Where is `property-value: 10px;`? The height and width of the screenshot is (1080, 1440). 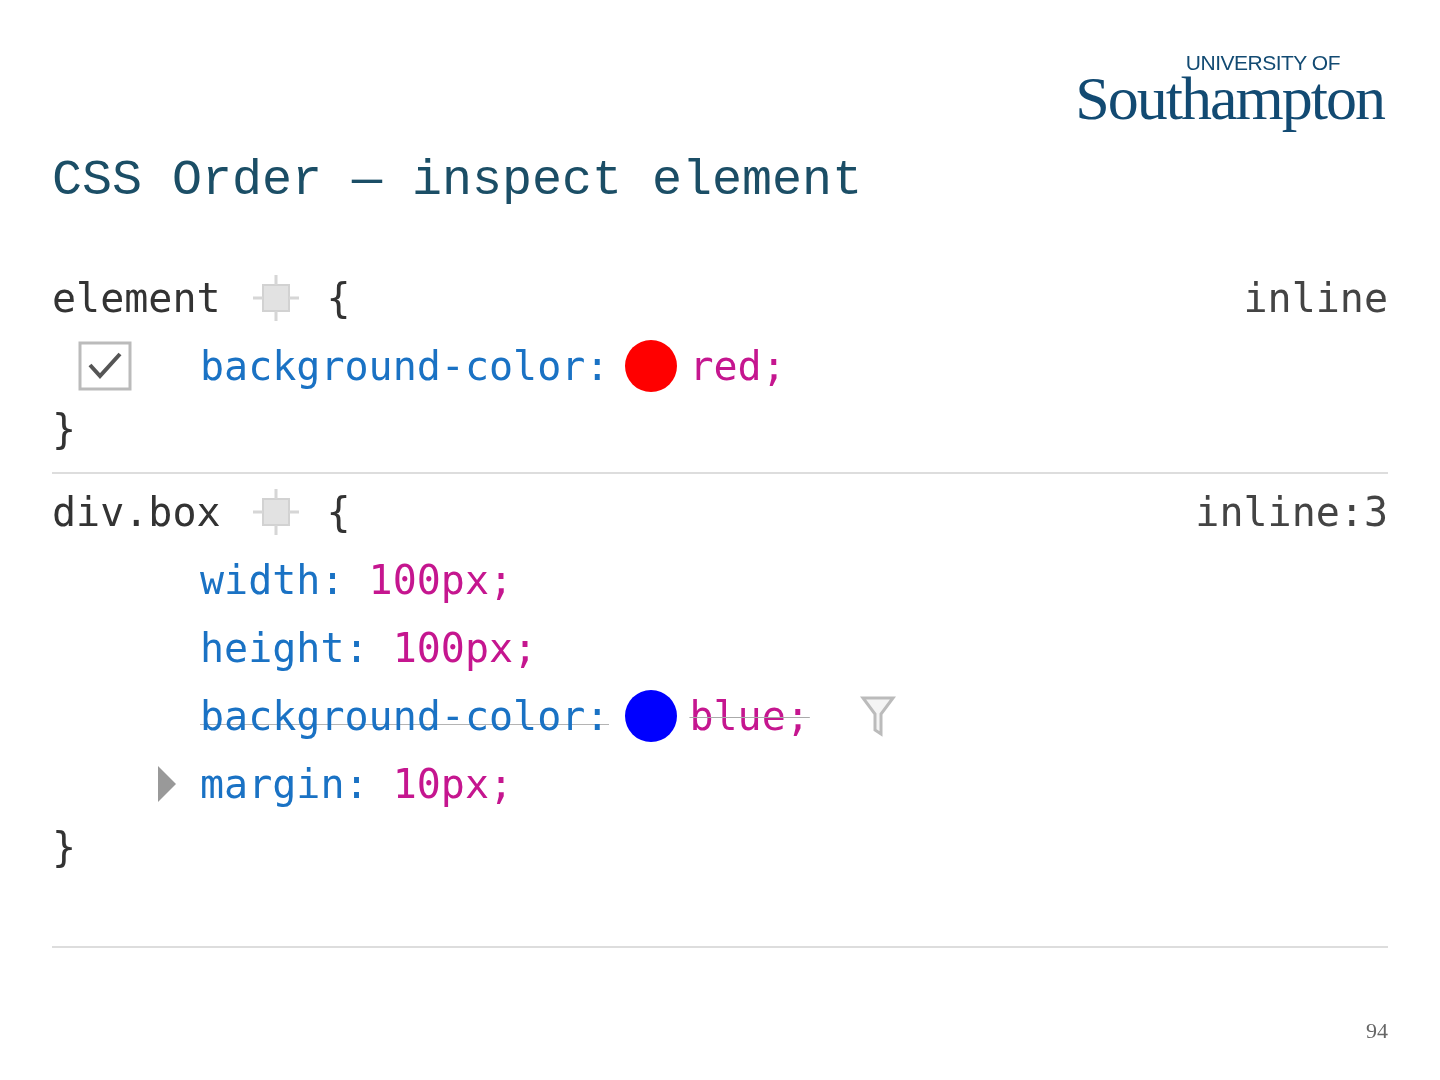 property-value: 10px; is located at coordinates (453, 784).